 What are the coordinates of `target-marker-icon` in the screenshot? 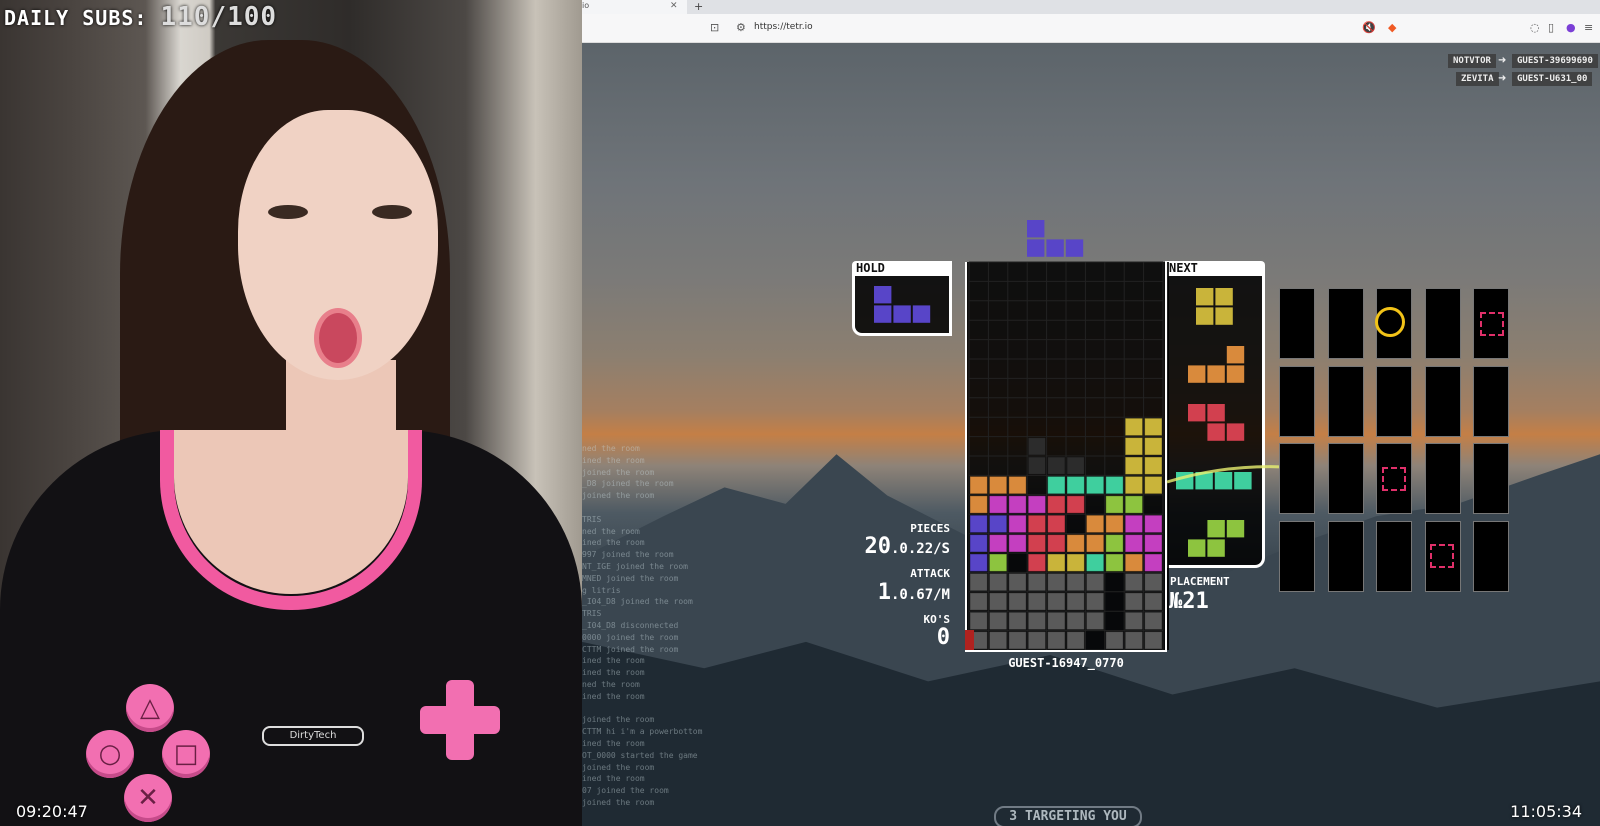 It's located at (1492, 324).